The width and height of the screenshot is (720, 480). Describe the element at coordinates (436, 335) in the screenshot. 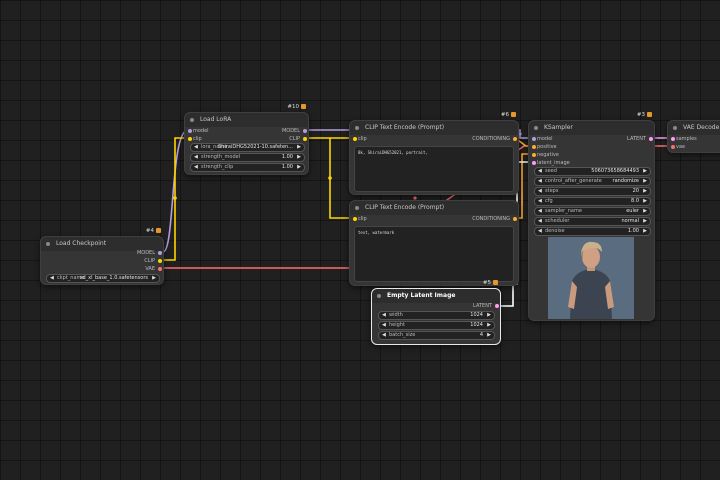

I see `widget-batch-size: ◀ batch_size 4 ▶` at that location.